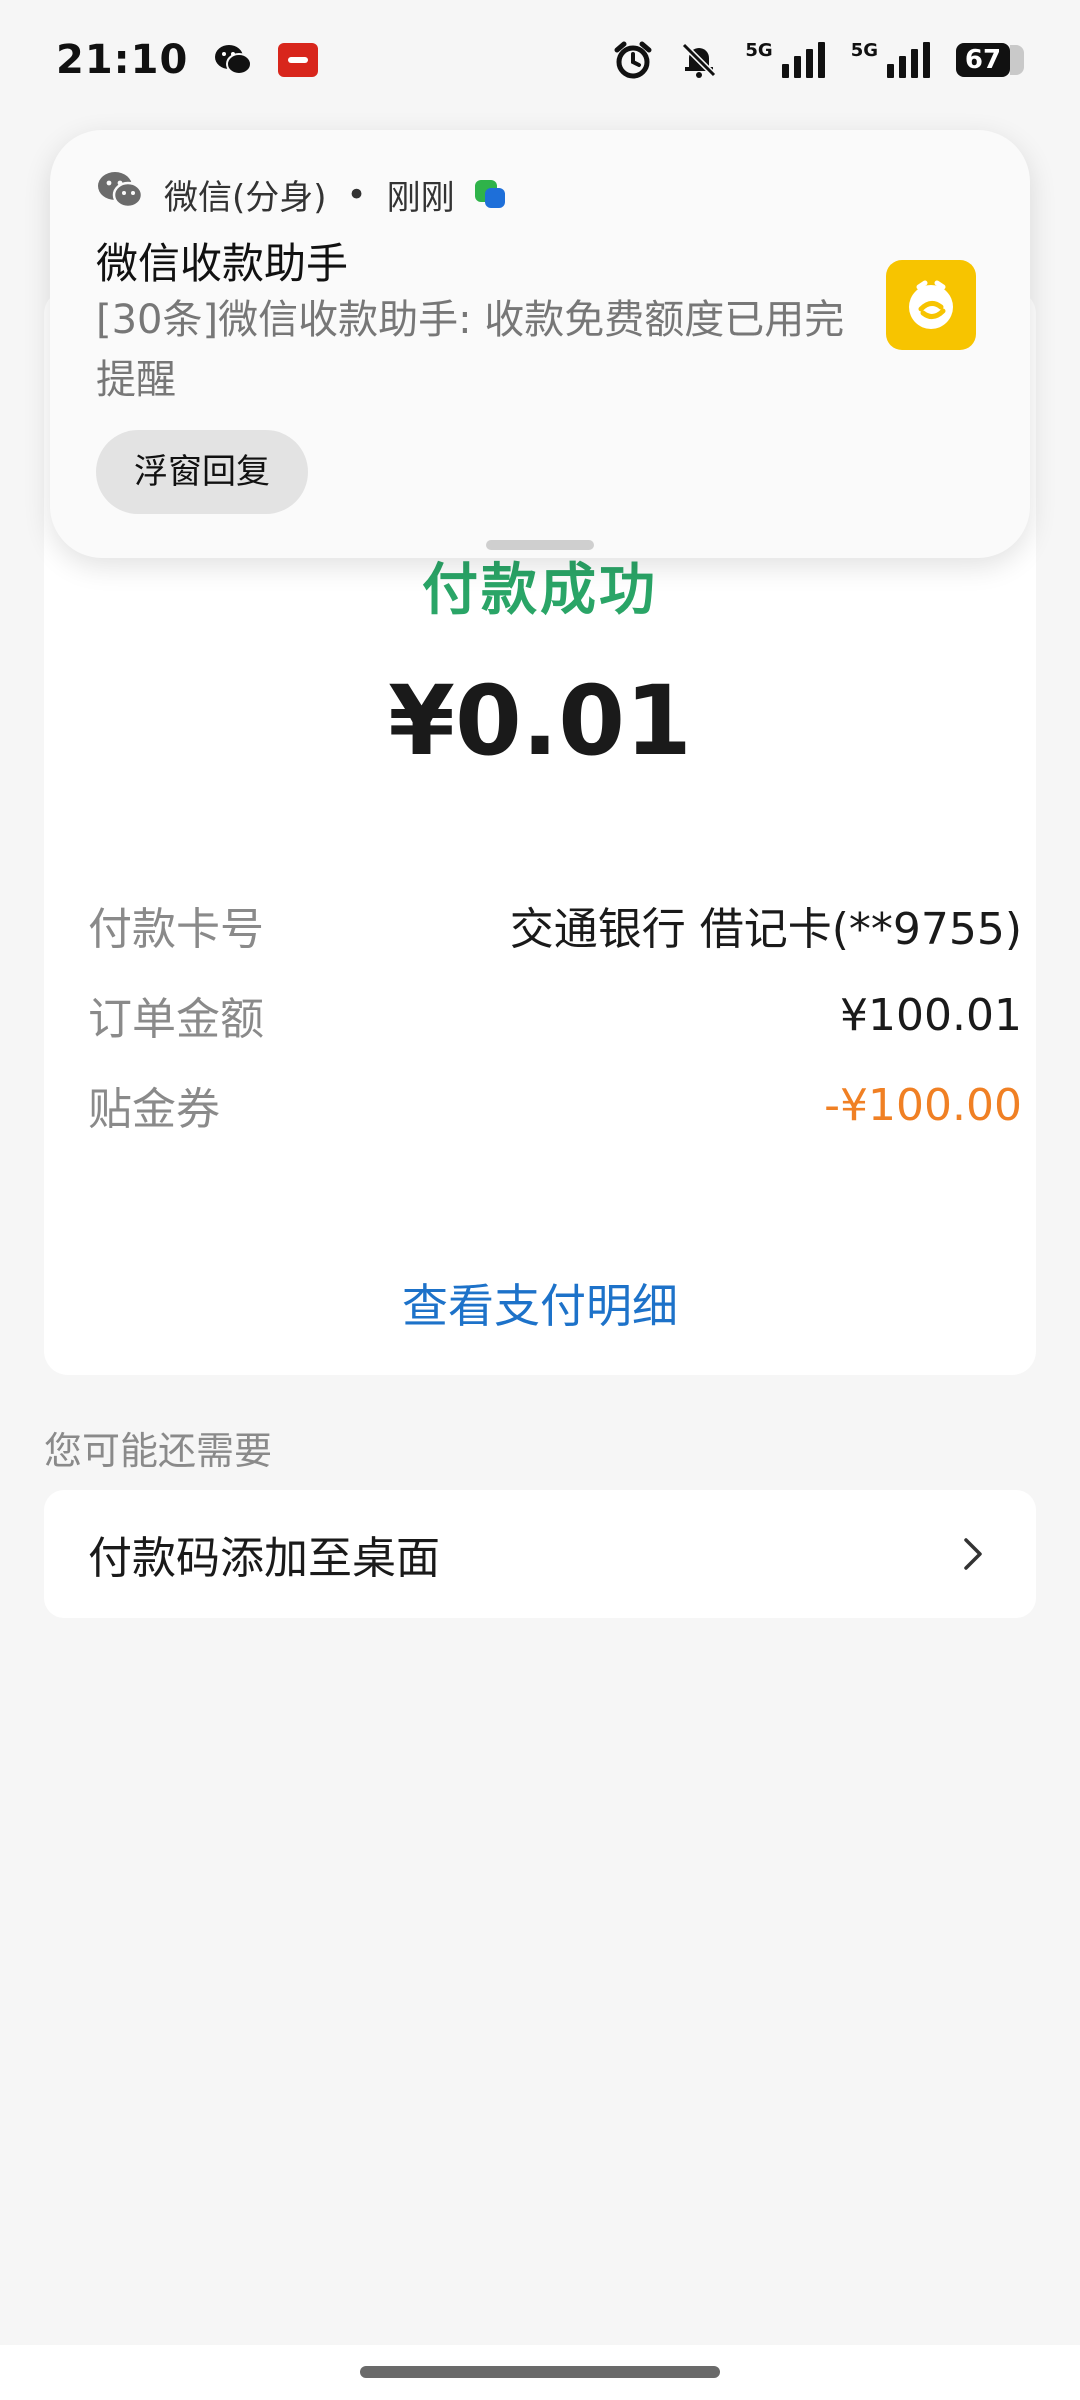 Image resolution: width=1080 pixels, height=2400 pixels. I want to click on dual-app-icon, so click(491, 194).